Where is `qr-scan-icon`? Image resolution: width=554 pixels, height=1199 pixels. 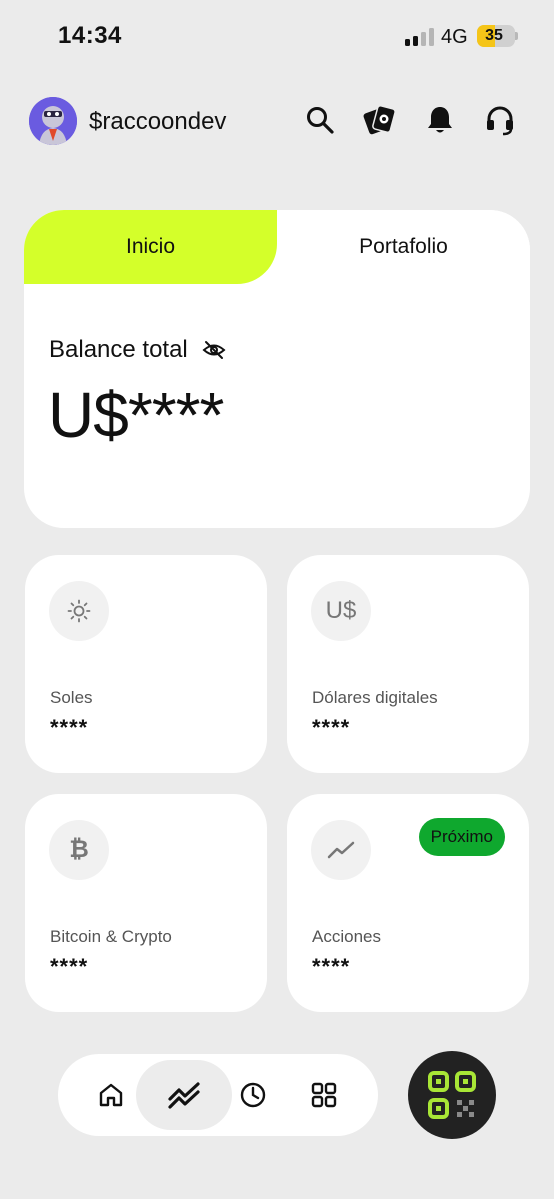 qr-scan-icon is located at coordinates (452, 1095).